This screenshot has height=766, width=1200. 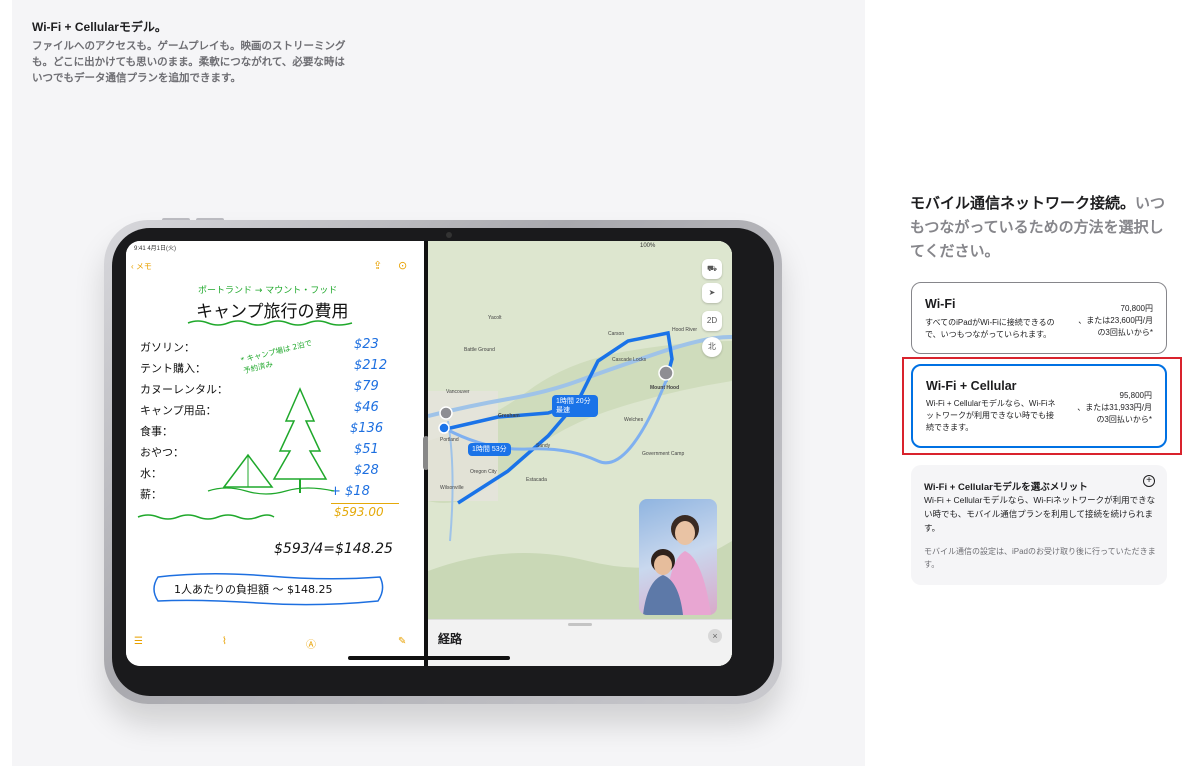 I want to click on sheet-grabber, so click(x=580, y=624).